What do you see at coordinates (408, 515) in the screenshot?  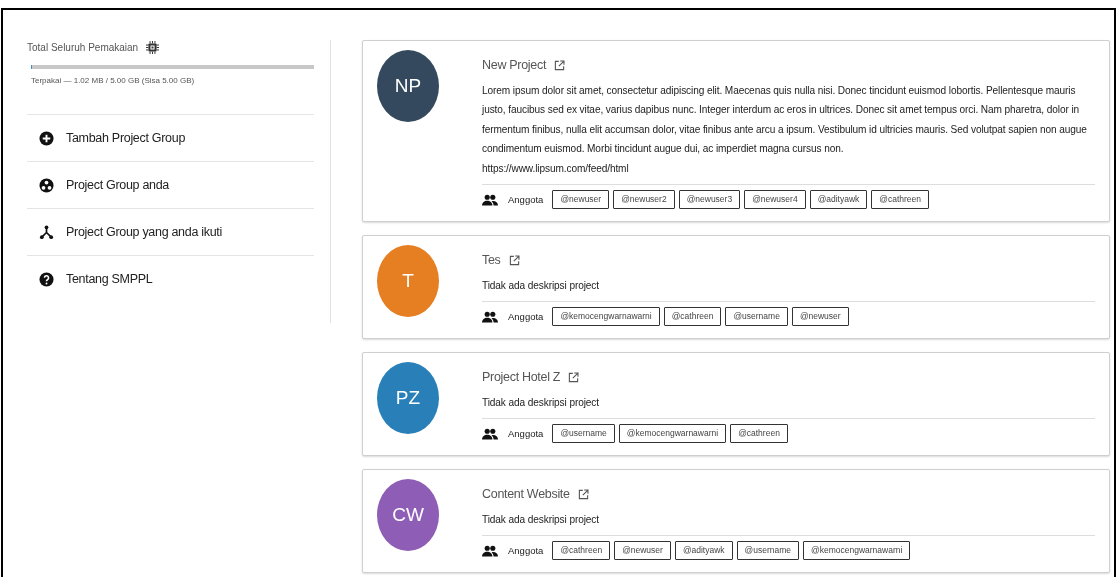 I see `project-avatar: CW` at bounding box center [408, 515].